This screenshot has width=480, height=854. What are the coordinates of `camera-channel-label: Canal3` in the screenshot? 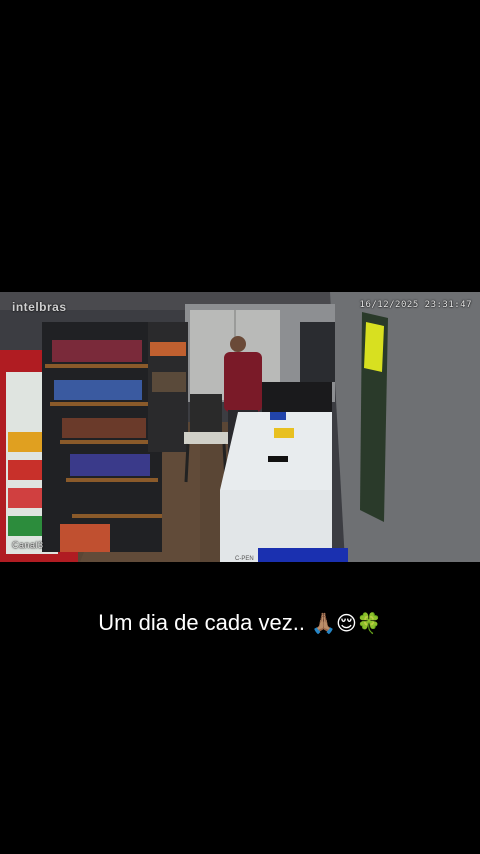 It's located at (28, 545).